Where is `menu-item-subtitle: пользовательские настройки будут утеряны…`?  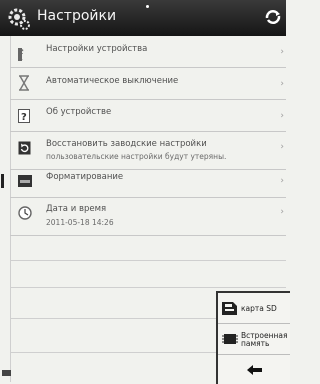 menu-item-subtitle: пользовательские настройки будут утеряны… is located at coordinates (136, 156).